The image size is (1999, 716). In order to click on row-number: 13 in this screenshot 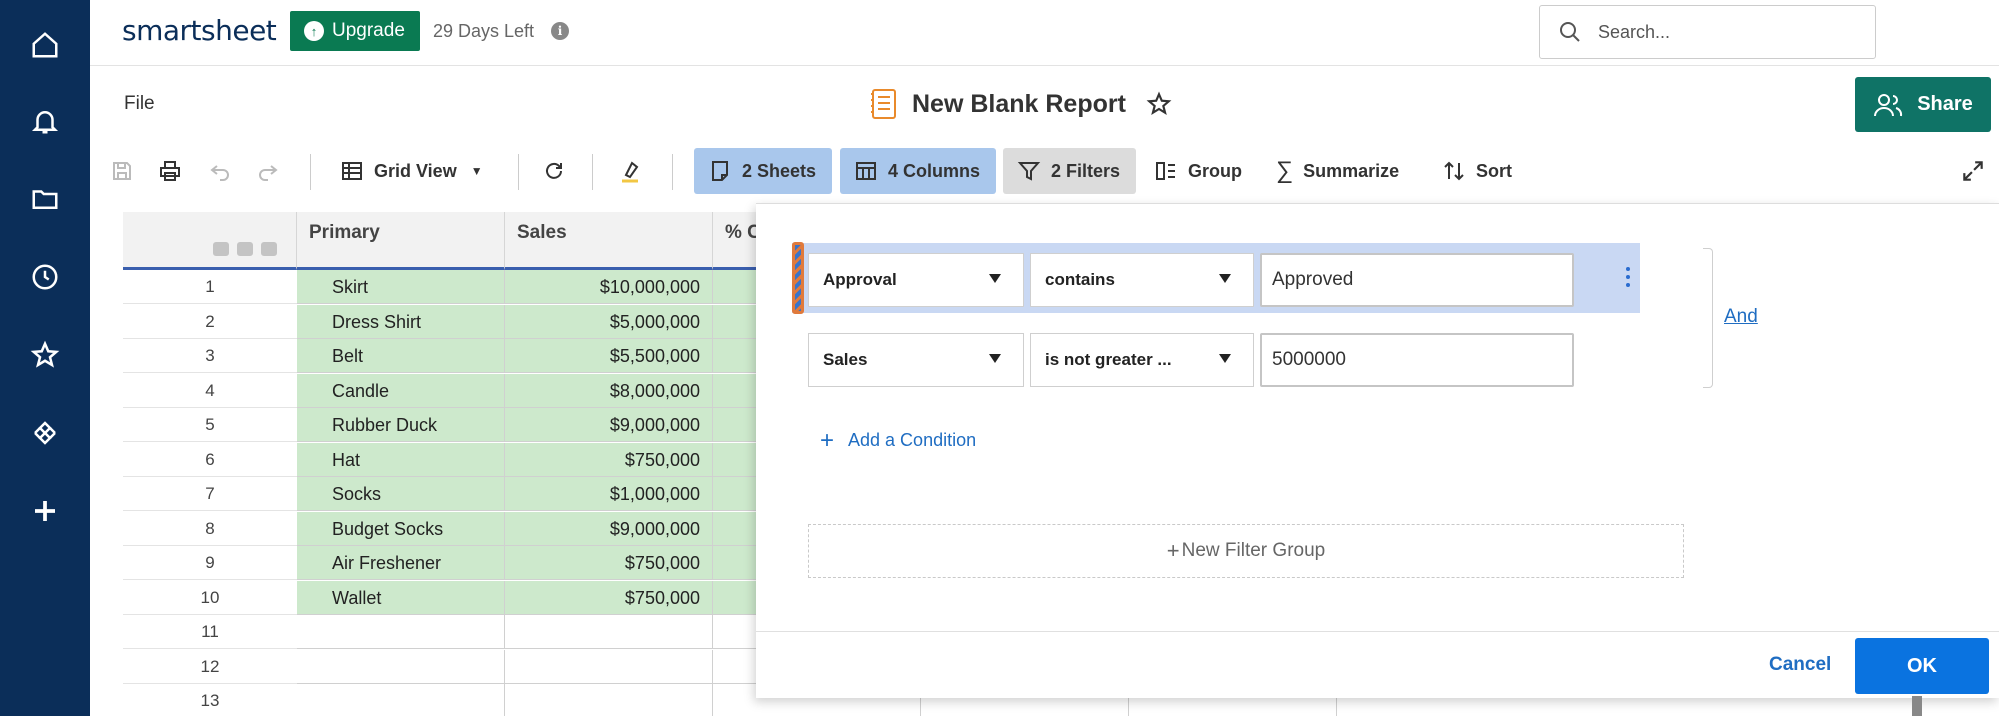, I will do `click(210, 700)`.